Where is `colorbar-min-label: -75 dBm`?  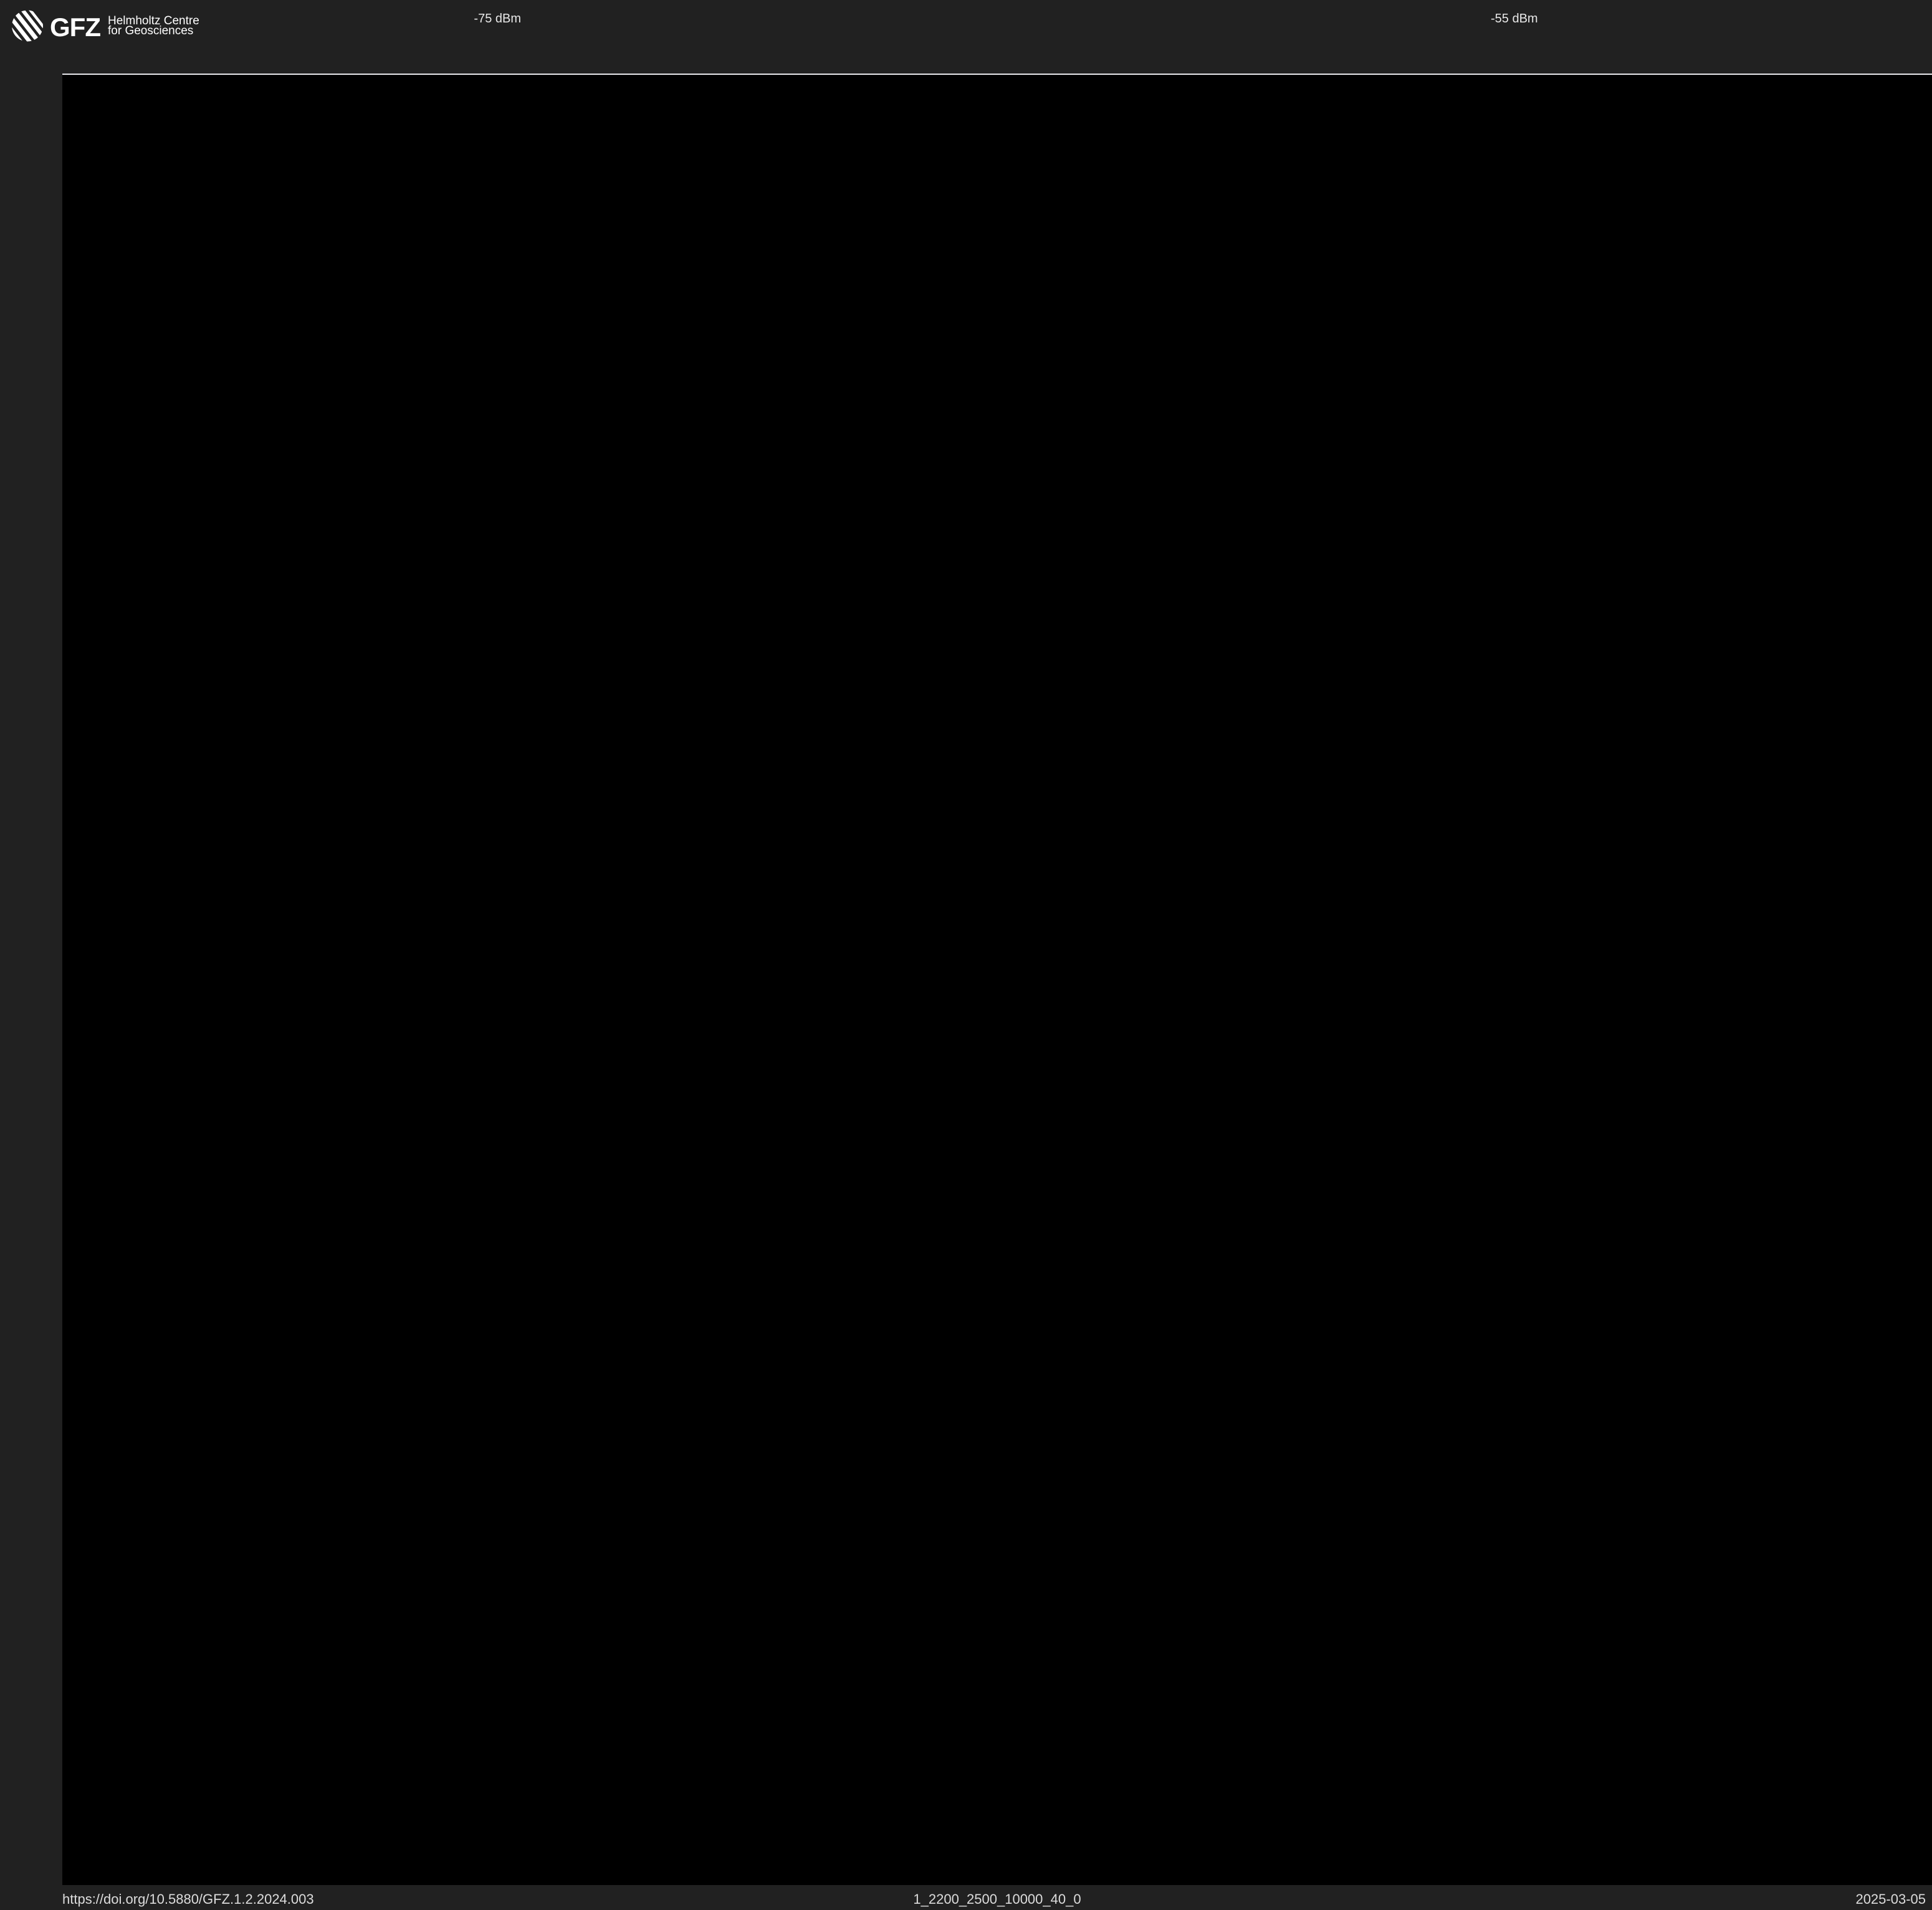 colorbar-min-label: -75 dBm is located at coordinates (497, 19).